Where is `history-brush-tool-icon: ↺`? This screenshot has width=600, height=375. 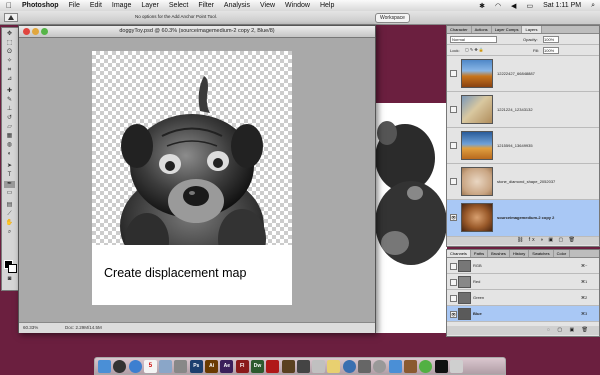
history-brush-tool-icon: ↺ is located at coordinates (9, 118).